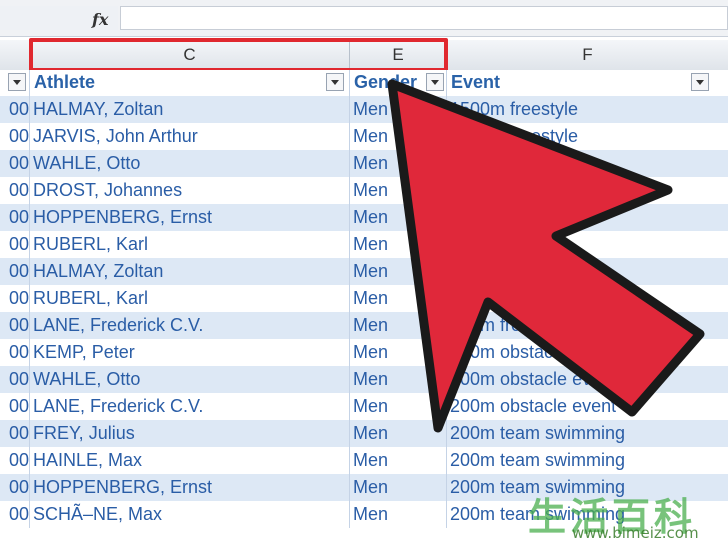  I want to click on header-cell-partial, so click(15, 83).